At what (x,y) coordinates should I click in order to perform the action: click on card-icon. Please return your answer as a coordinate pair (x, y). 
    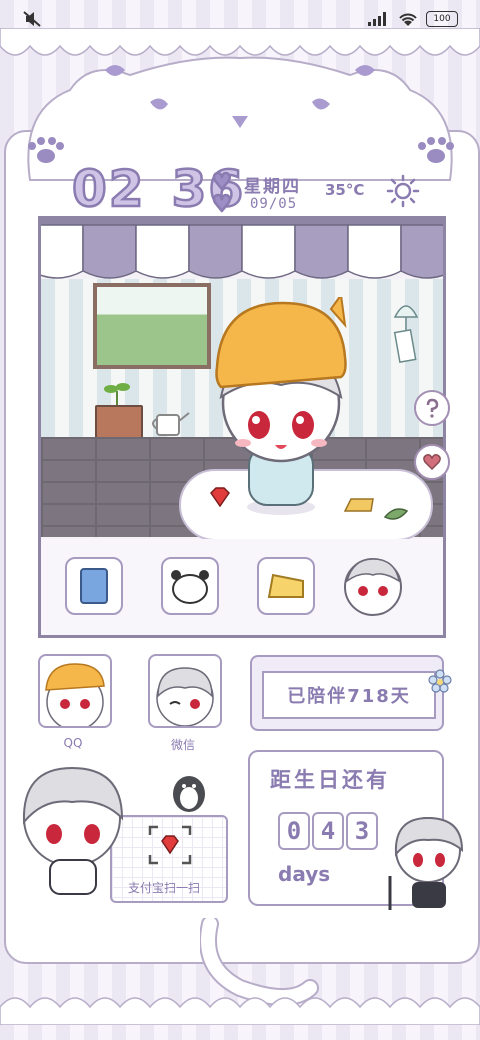
    Looking at the image, I should click on (94, 586).